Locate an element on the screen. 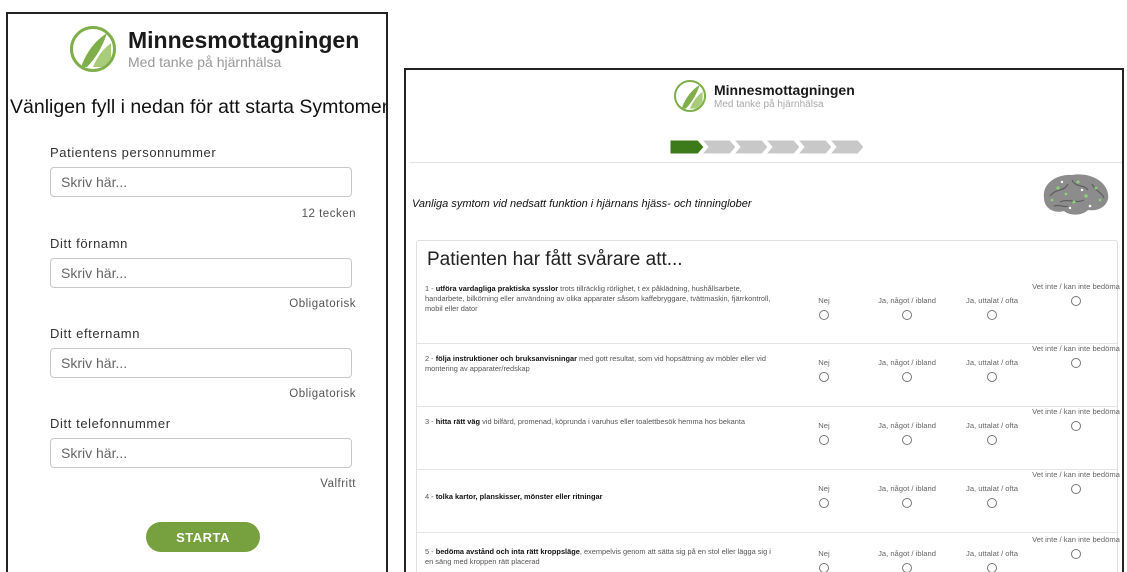  phone-input is located at coordinates (201, 453).